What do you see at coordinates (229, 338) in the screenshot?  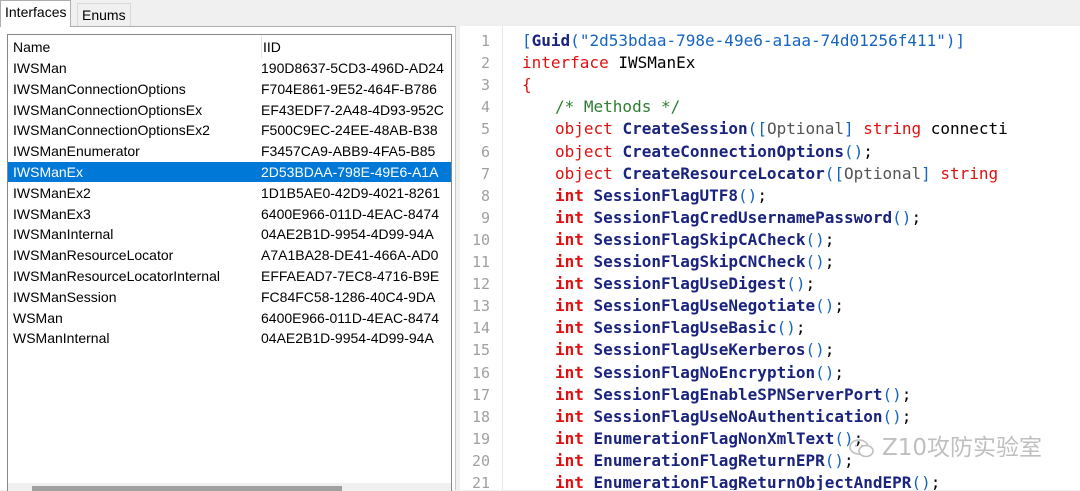 I see `list-item: WSManInternal 04AE2B1D-9954-4D99-94A` at bounding box center [229, 338].